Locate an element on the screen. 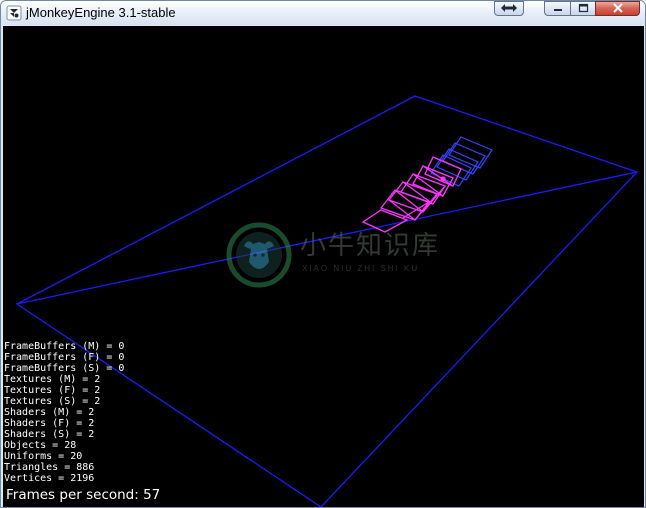  close-button is located at coordinates (617, 8).